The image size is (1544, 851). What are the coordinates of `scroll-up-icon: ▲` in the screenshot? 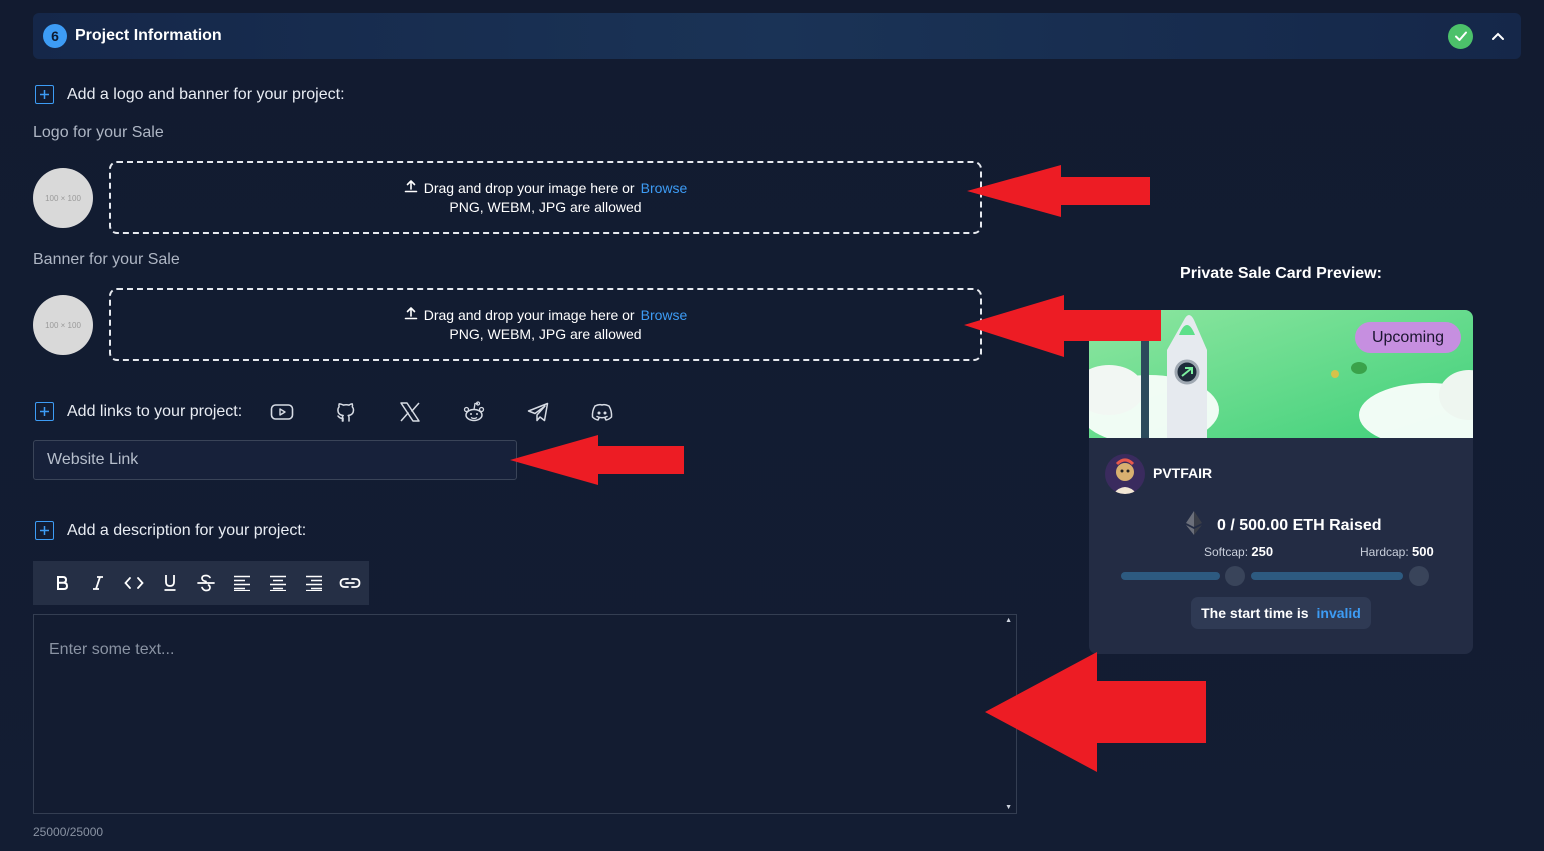 It's located at (1008, 620).